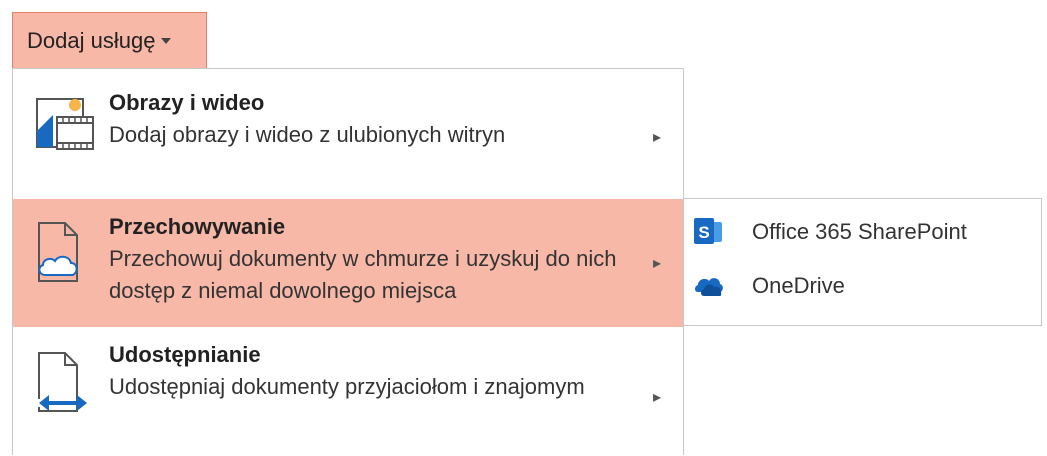  I want to click on onedrive-icon, so click(709, 287).